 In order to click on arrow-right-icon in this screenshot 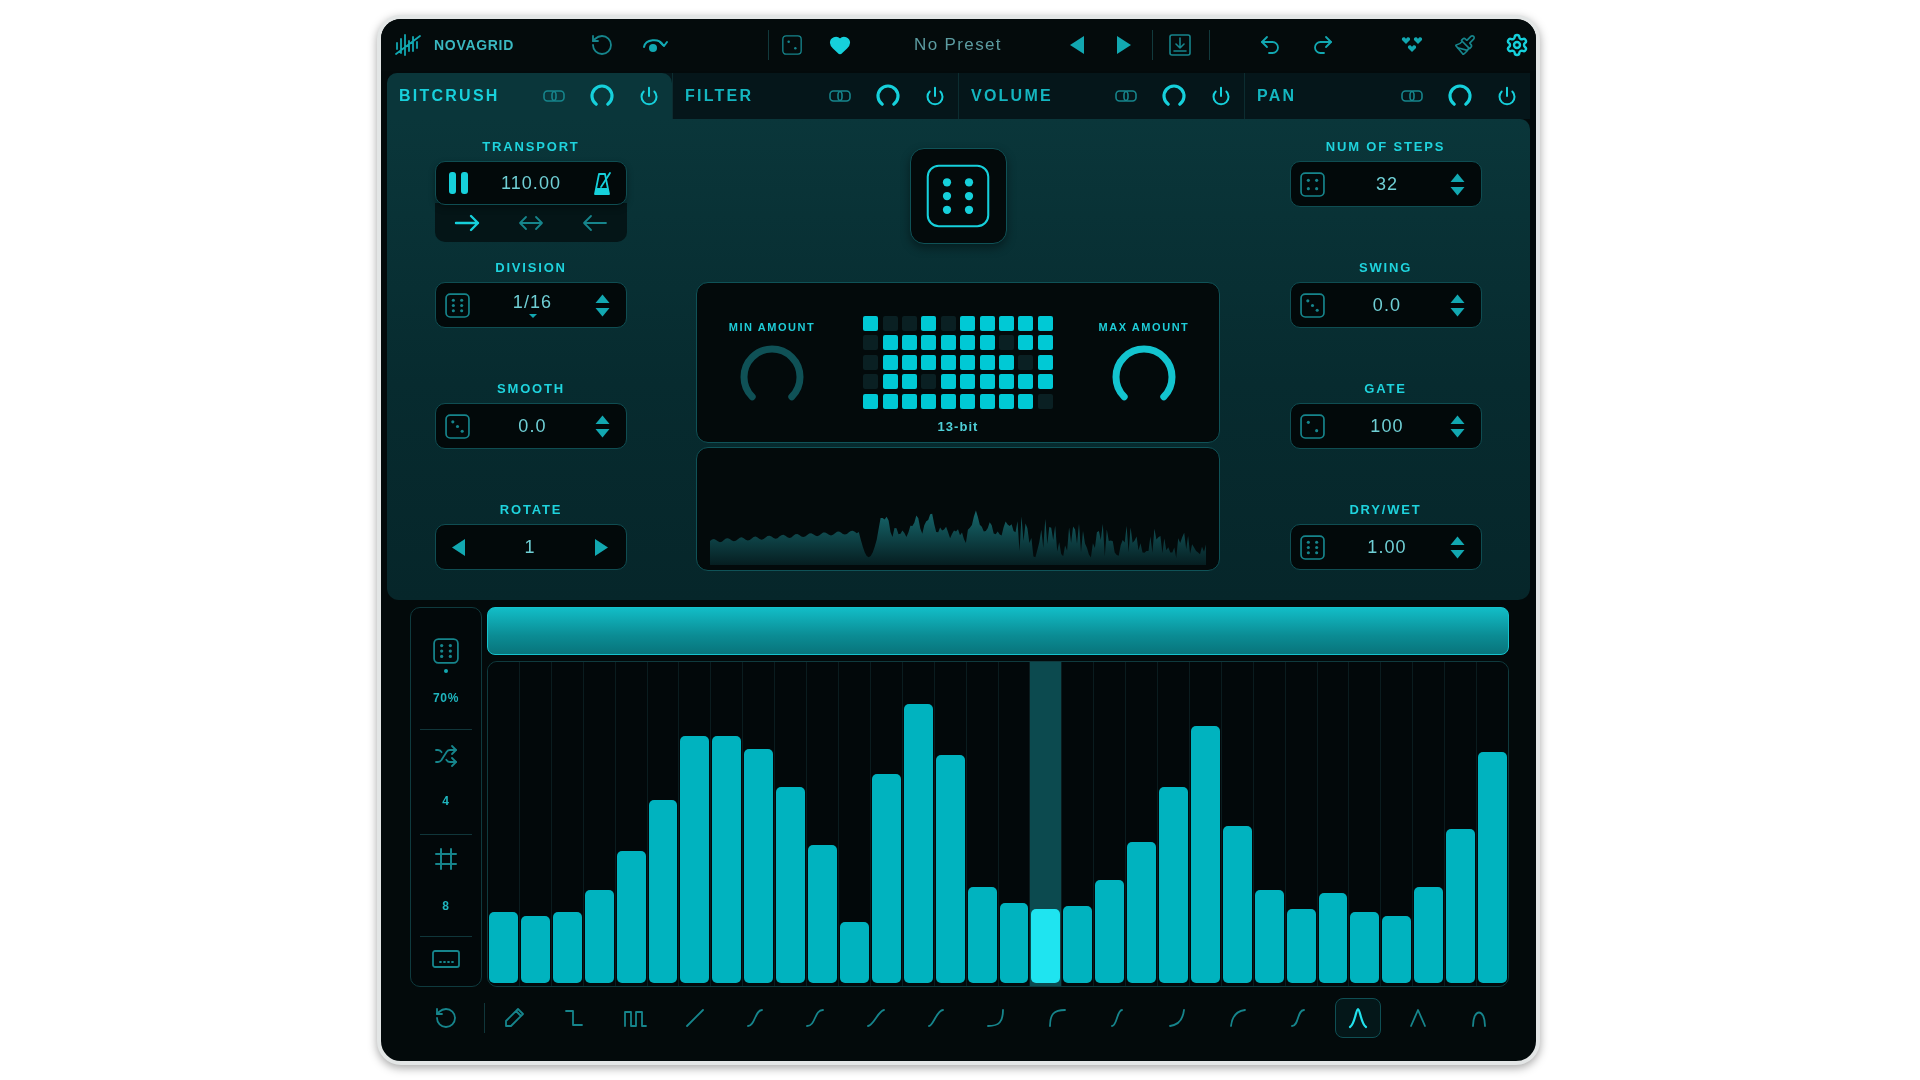, I will do `click(467, 222)`.